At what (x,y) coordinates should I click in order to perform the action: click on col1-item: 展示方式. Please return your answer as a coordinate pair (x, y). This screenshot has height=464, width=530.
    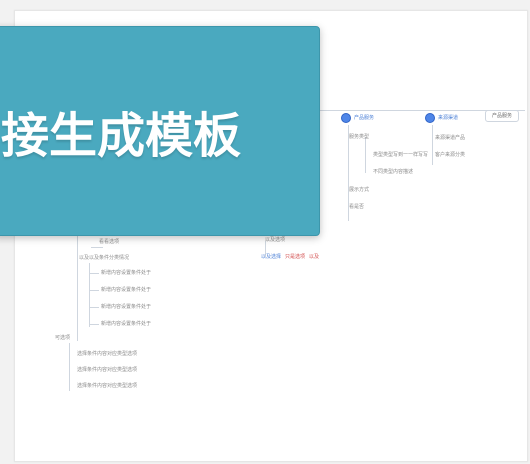
    Looking at the image, I should click on (359, 190).